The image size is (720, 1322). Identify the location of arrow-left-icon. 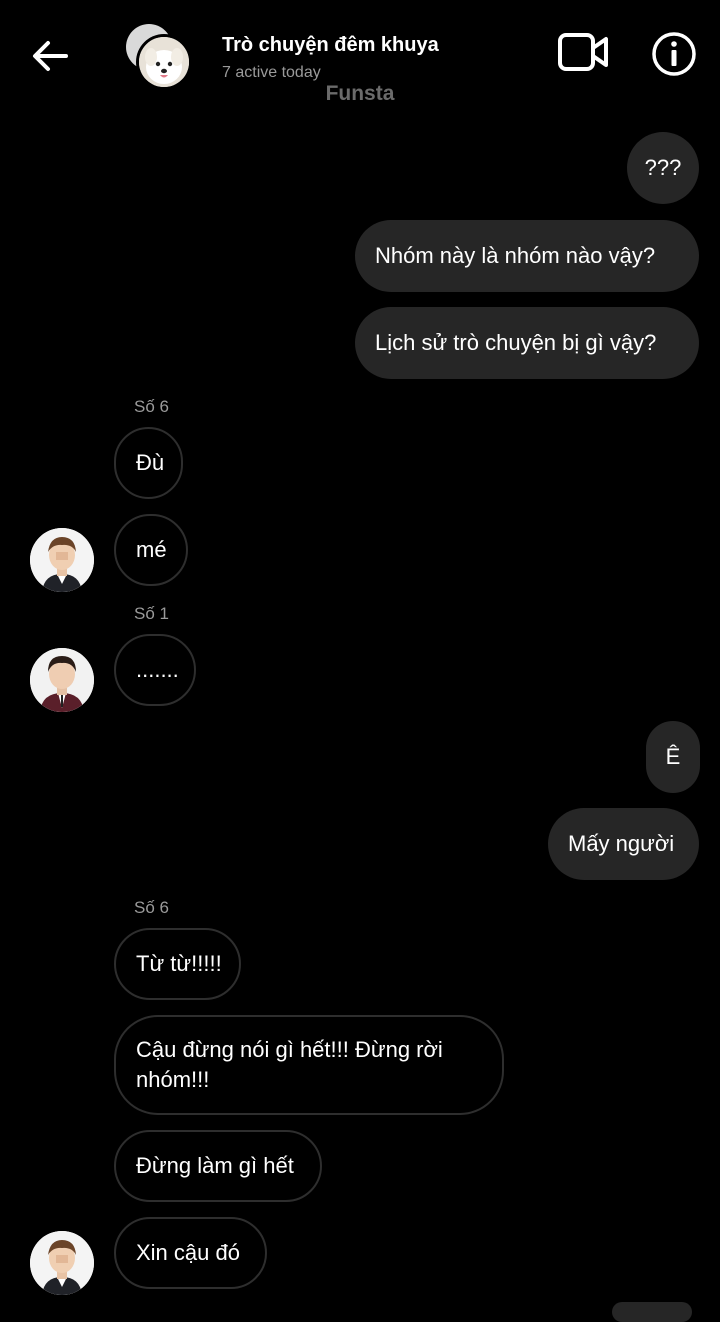
(50, 56).